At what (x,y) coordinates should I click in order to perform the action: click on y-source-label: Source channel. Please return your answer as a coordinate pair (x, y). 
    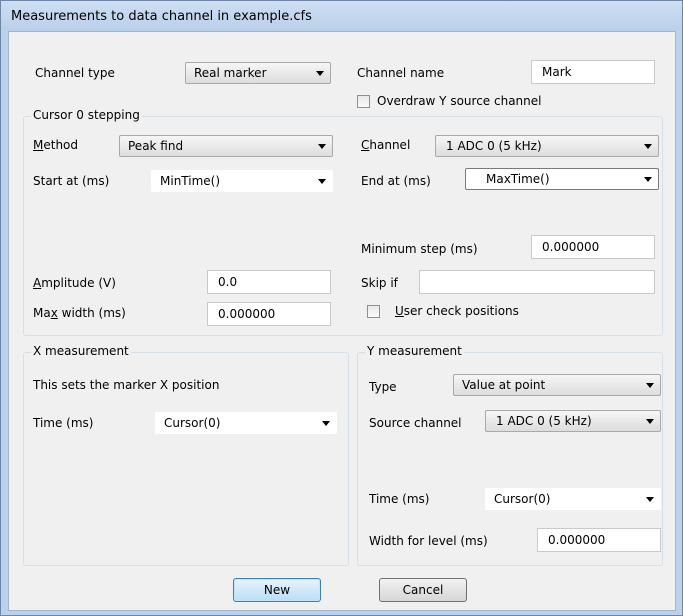
    Looking at the image, I should click on (415, 423).